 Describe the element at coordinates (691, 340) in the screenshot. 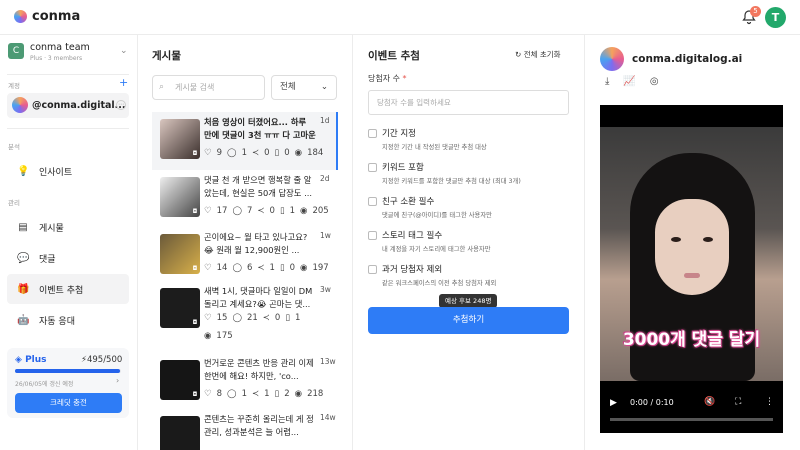

I see `video-caption-overlay: 3000개 댓글 달기` at that location.